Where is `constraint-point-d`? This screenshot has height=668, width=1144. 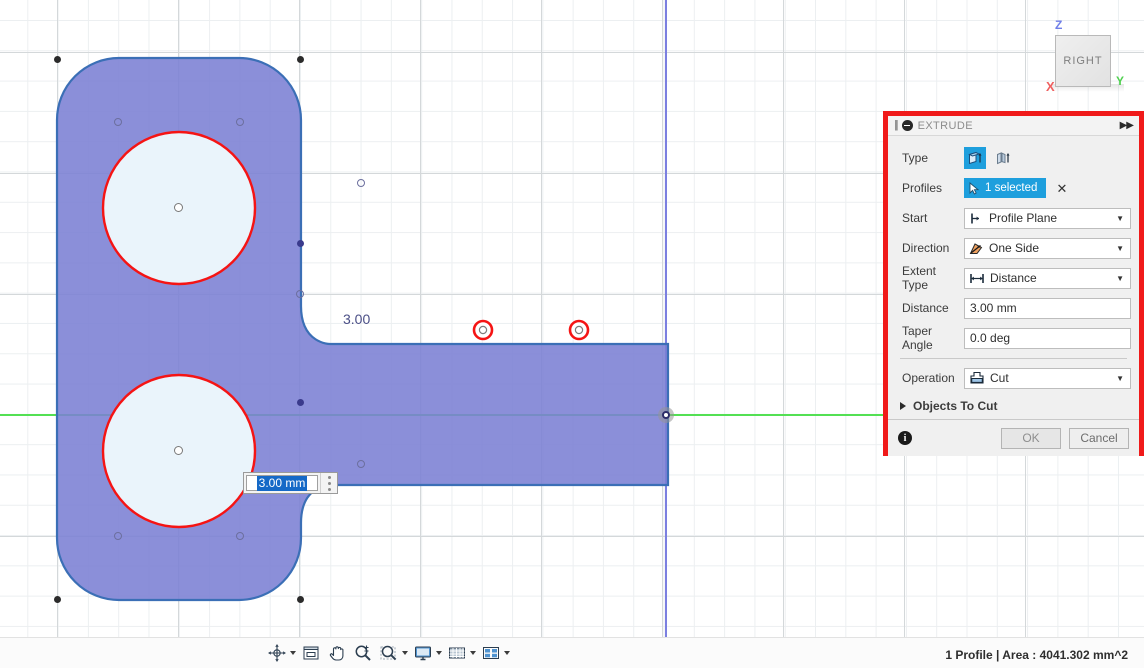
constraint-point-d is located at coordinates (300, 294).